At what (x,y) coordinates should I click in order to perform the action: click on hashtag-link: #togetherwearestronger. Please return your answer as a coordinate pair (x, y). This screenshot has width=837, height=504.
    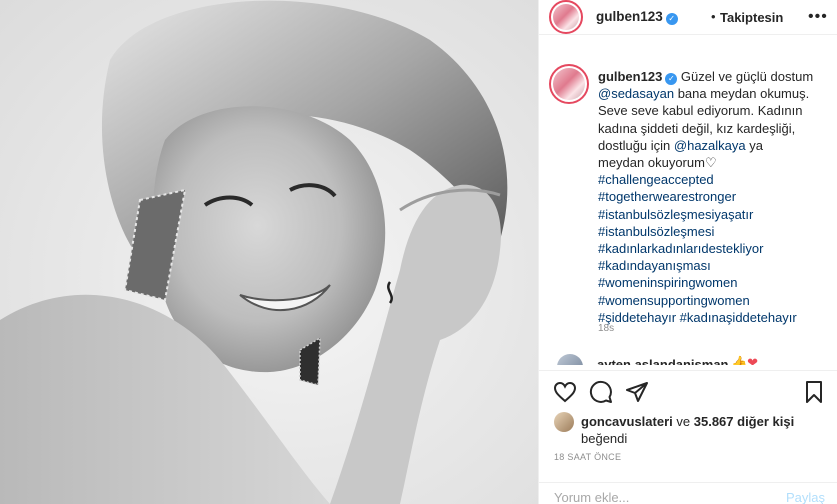
    Looking at the image, I should click on (713, 196).